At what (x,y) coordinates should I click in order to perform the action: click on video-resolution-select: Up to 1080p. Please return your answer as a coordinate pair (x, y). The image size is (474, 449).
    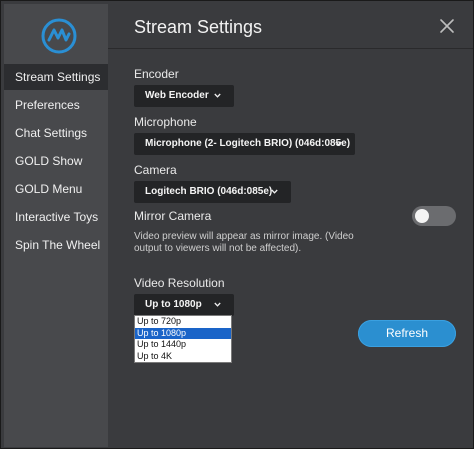
    Looking at the image, I should click on (184, 305).